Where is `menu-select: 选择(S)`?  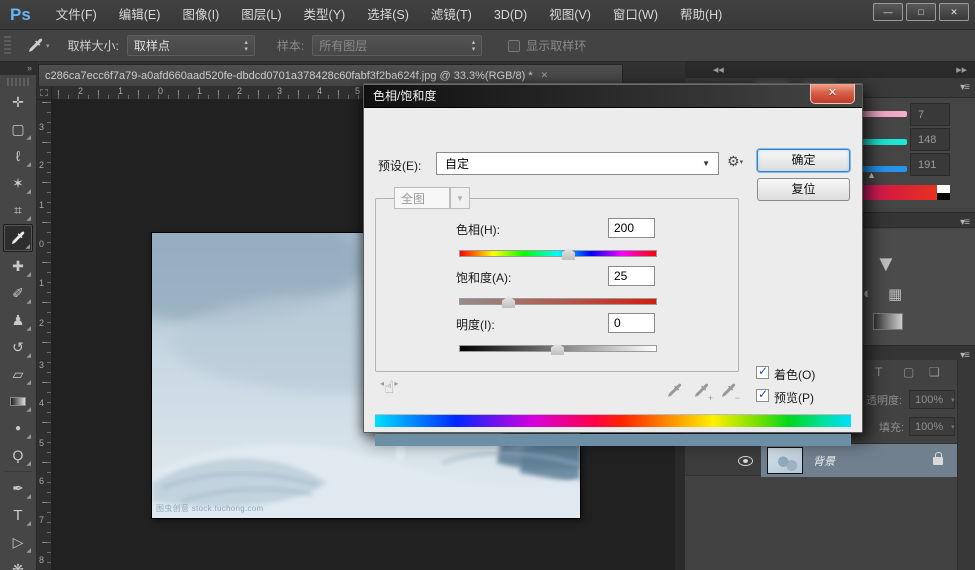 menu-select: 选择(S) is located at coordinates (388, 15).